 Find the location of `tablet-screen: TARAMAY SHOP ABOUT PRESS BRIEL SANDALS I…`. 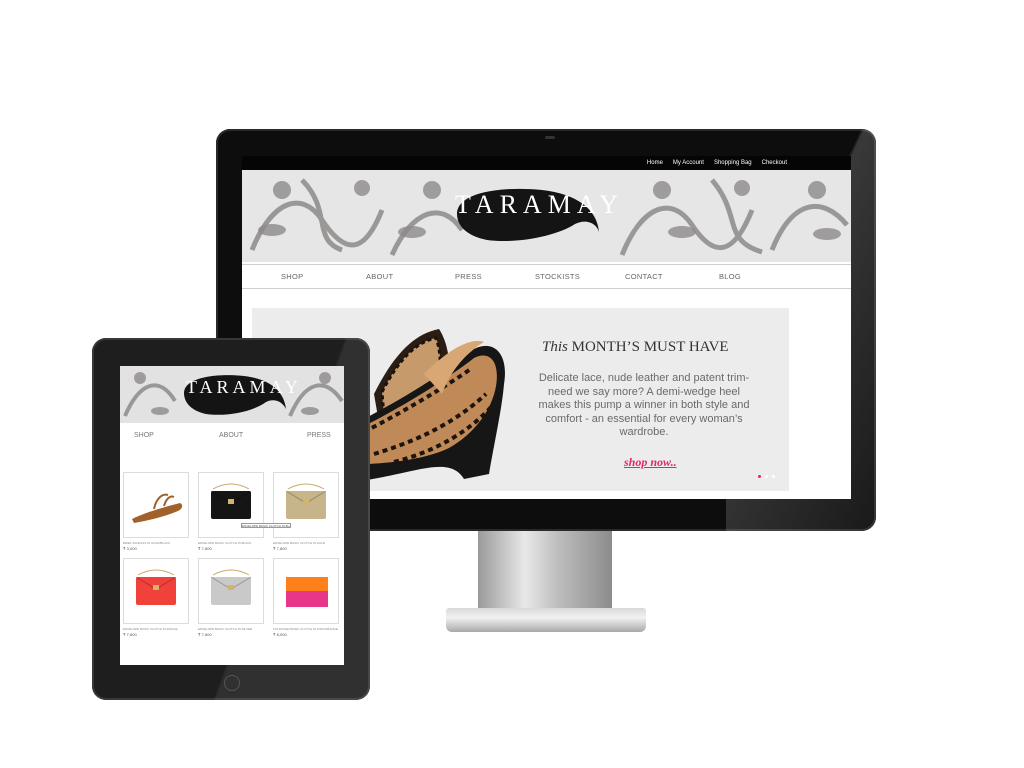

tablet-screen: TARAMAY SHOP ABOUT PRESS BRIEL SANDALS I… is located at coordinates (232, 515).